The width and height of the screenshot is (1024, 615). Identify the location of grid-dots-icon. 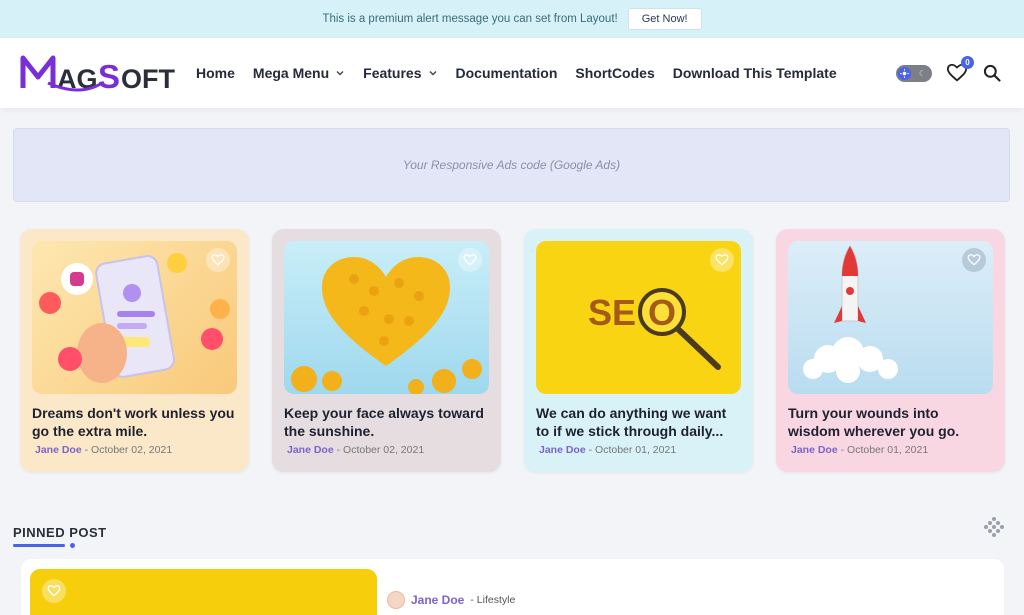
(994, 527).